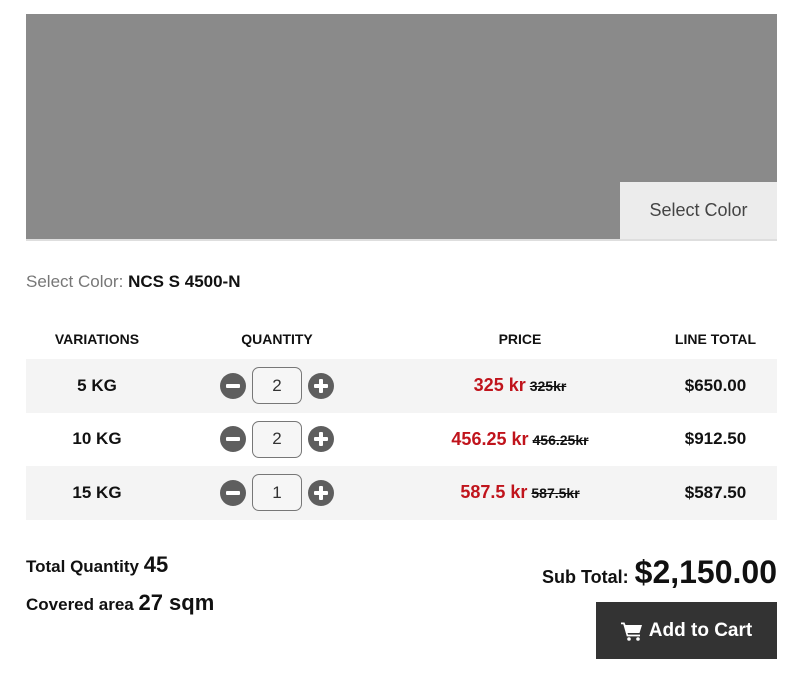 This screenshot has height=691, width=805. Describe the element at coordinates (97, 338) in the screenshot. I see `header-variations: VARIATIONS` at that location.